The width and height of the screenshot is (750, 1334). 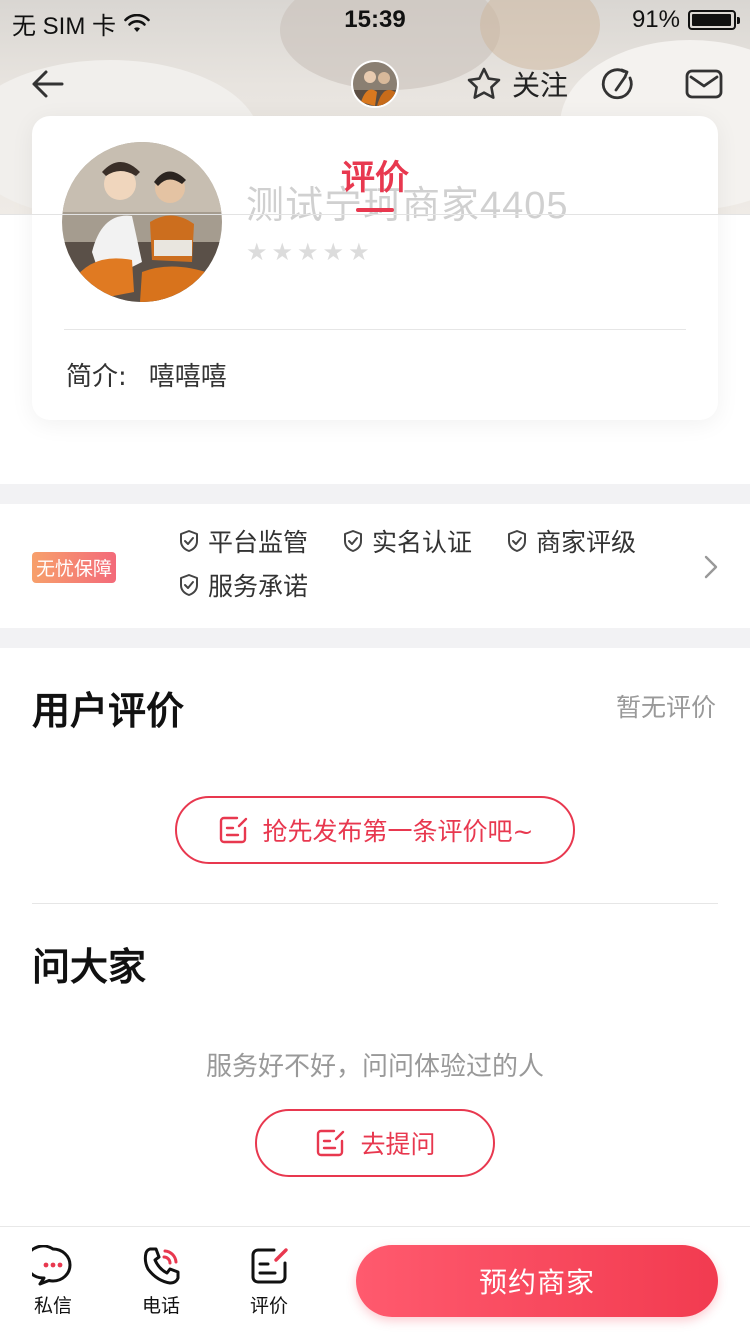 I want to click on chevron-right-icon, so click(x=711, y=567).